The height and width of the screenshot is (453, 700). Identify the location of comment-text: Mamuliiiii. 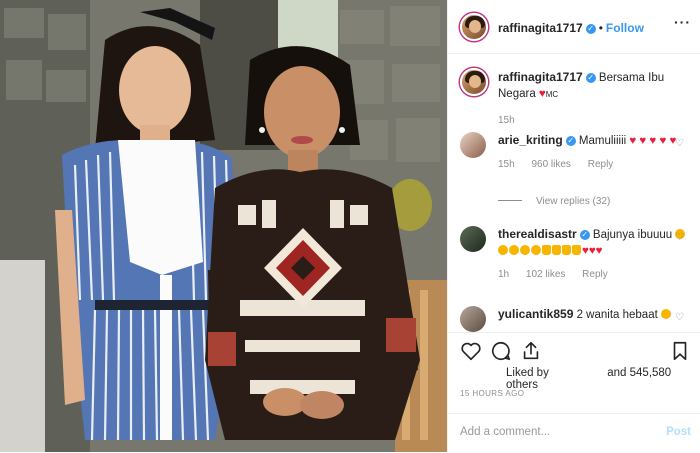
(602, 141).